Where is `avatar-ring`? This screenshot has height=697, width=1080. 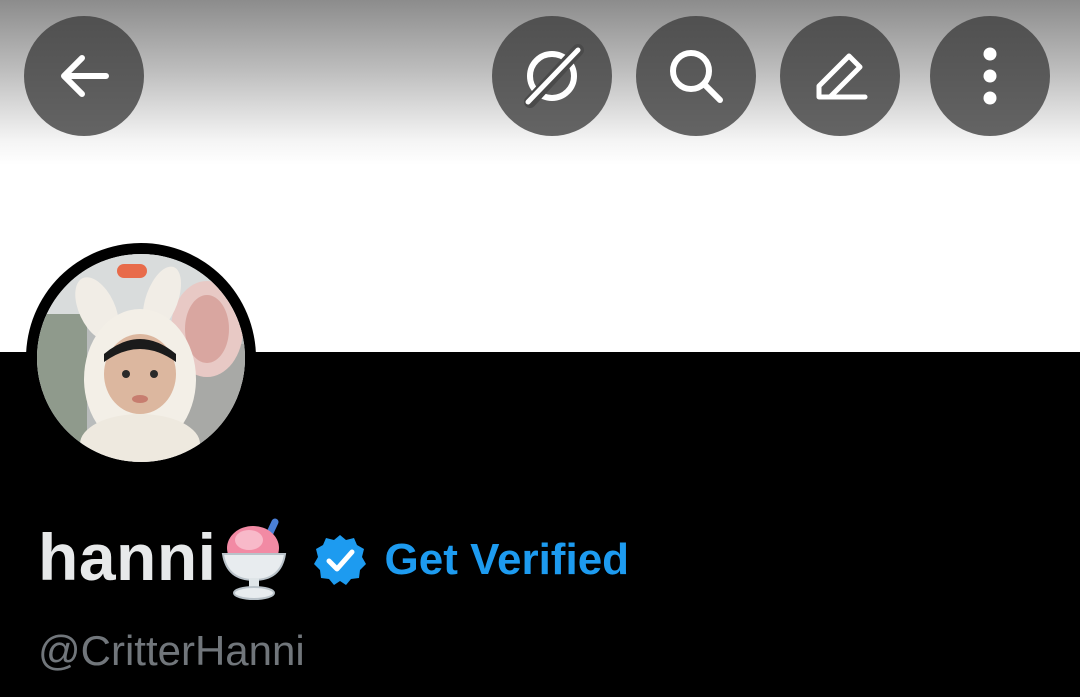
avatar-ring is located at coordinates (141, 358).